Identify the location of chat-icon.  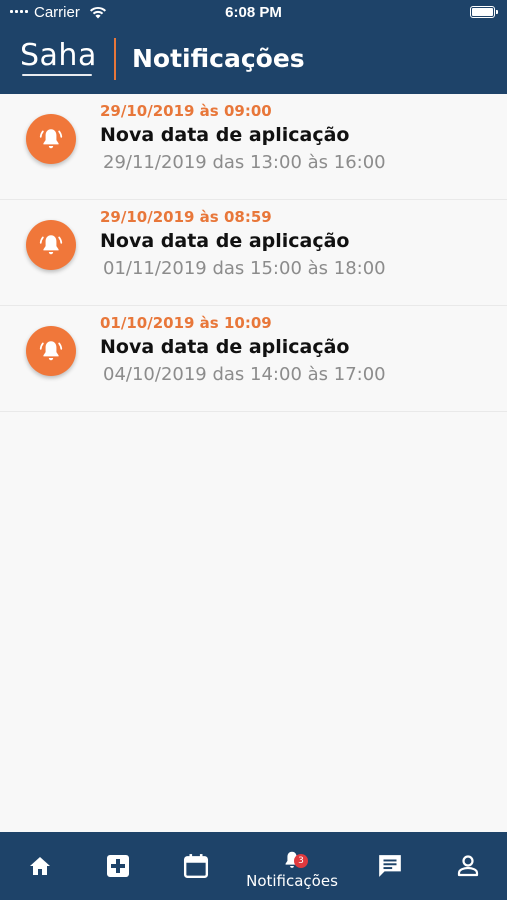
(390, 866).